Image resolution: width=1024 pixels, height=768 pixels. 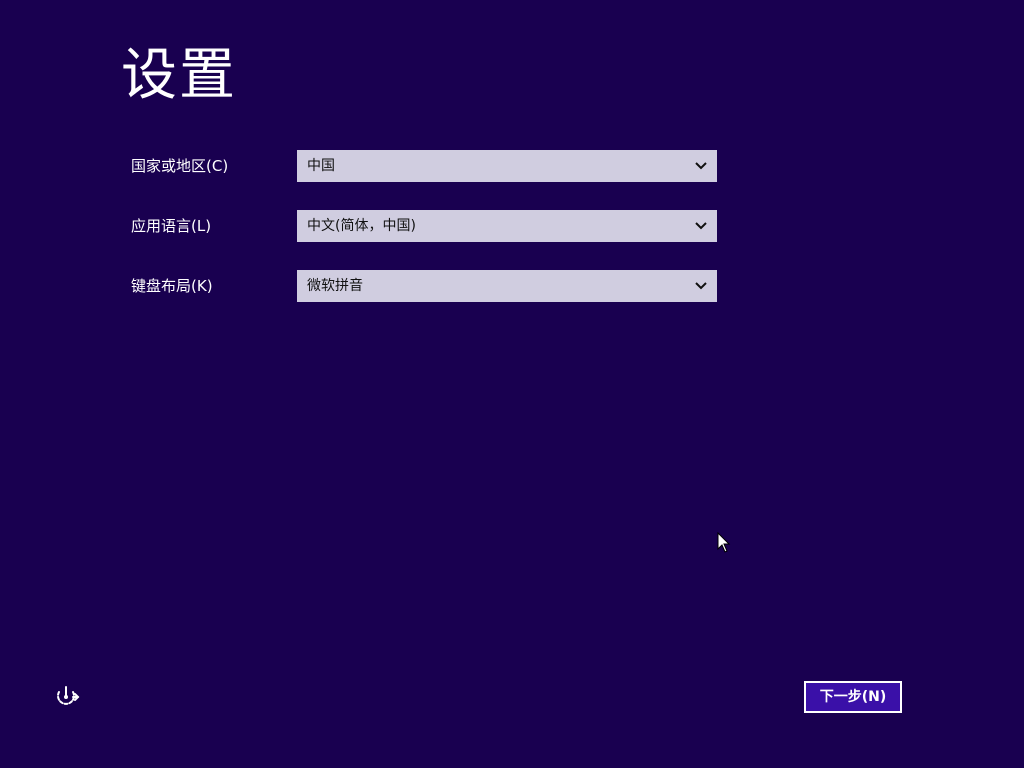 I want to click on app-language-select: 中文(简体，中国), so click(x=507, y=226).